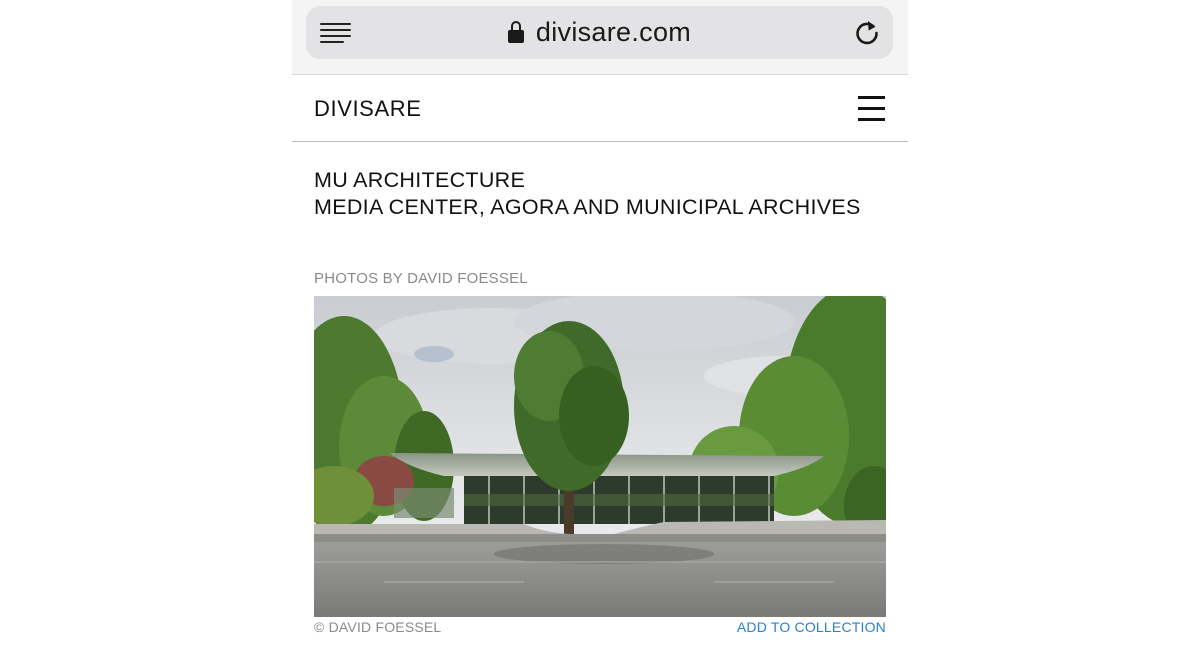  Describe the element at coordinates (368, 109) in the screenshot. I see `site-logo: DIVISARE` at that location.